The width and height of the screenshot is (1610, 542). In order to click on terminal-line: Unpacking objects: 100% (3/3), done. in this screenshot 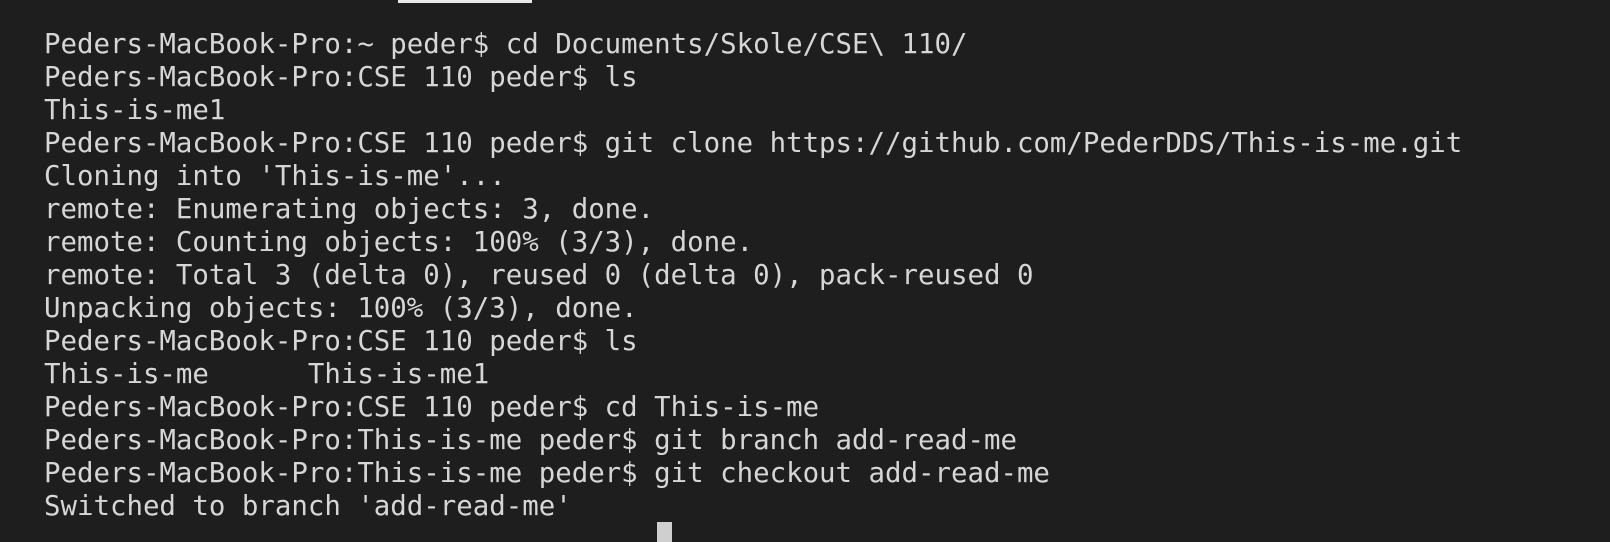, I will do `click(341, 308)`.